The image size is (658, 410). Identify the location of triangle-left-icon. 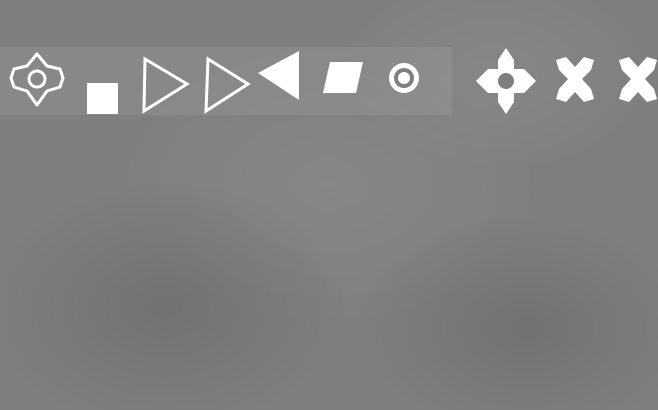
(285, 81).